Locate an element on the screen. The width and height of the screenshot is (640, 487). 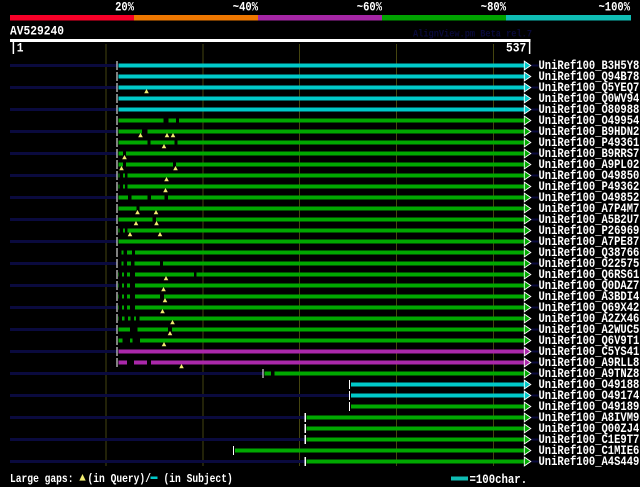
svg-text: (in Subject) is located at coordinates (198, 479).